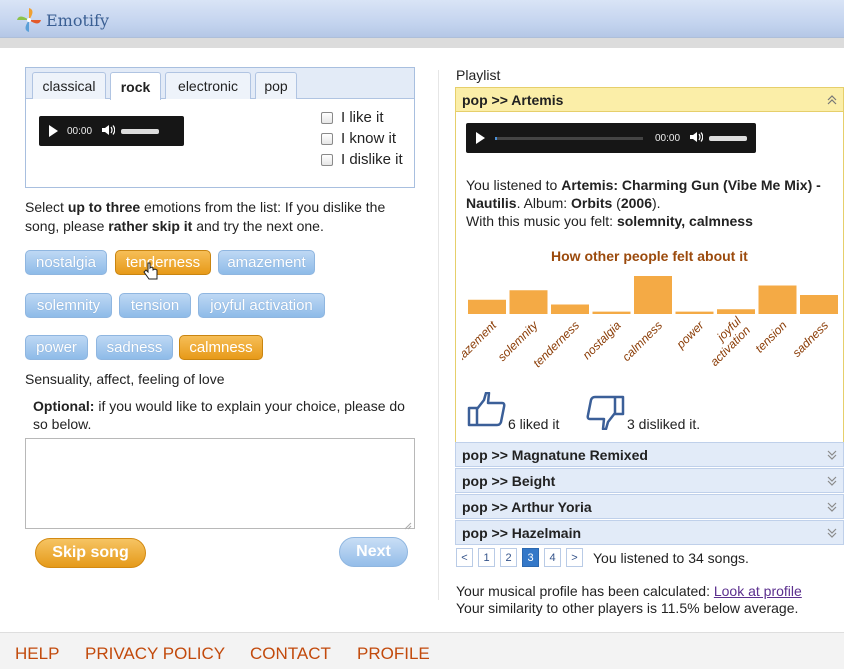 Image resolution: width=844 pixels, height=669 pixels. Describe the element at coordinates (104, 207) in the screenshot. I see `instructions-bold: up to three` at that location.